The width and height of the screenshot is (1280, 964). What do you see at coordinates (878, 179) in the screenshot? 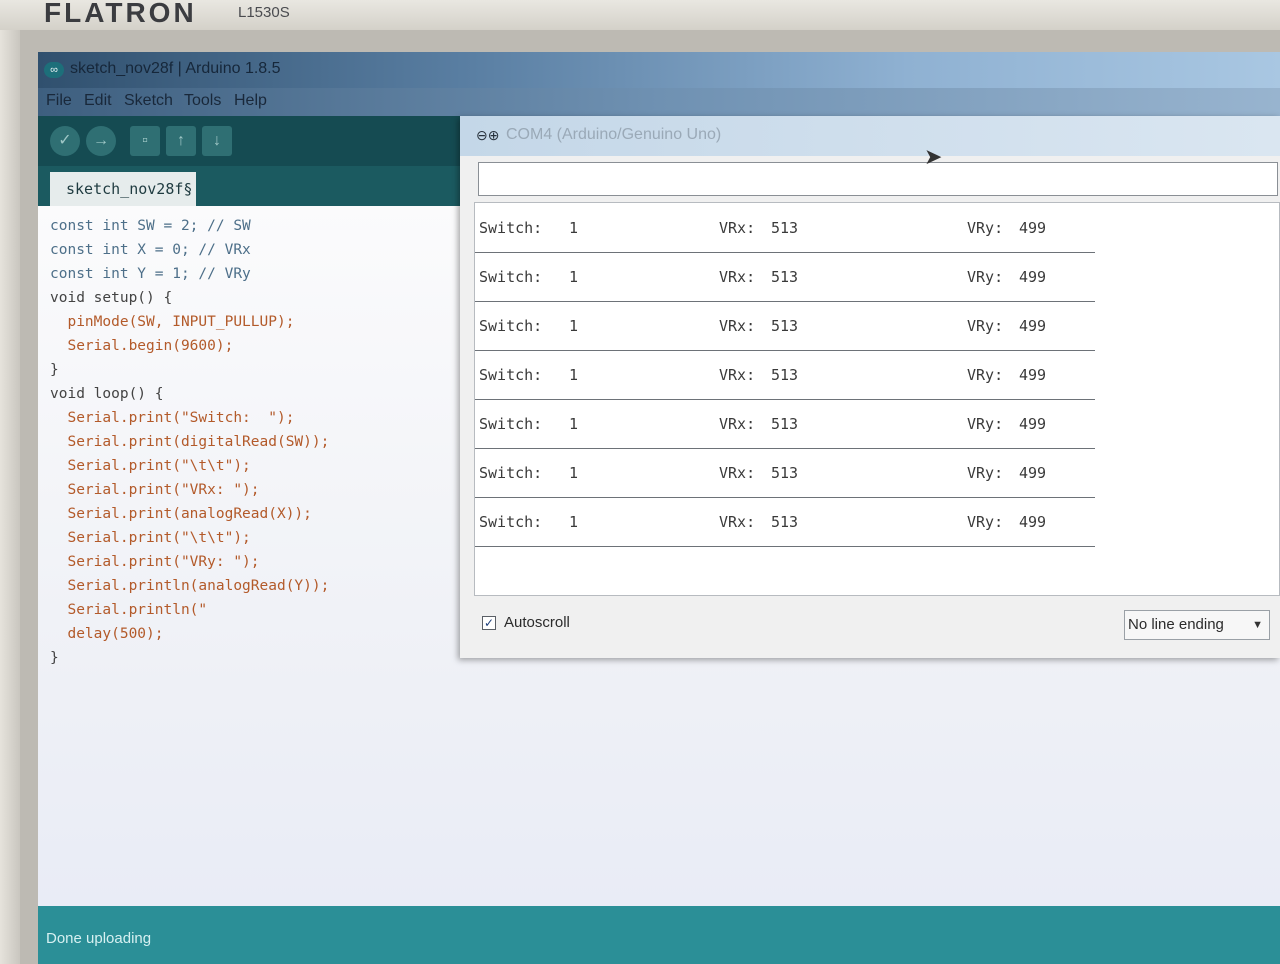
I see `serial-send-input` at bounding box center [878, 179].